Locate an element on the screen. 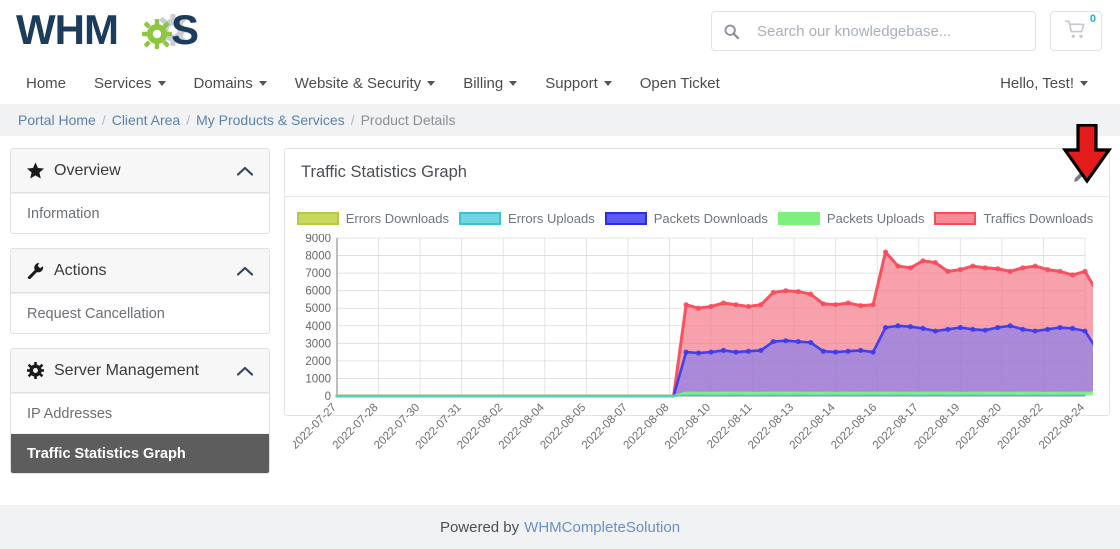 This screenshot has height=549, width=1120. svg-text: 2022-08-24 is located at coordinates (1062, 426).